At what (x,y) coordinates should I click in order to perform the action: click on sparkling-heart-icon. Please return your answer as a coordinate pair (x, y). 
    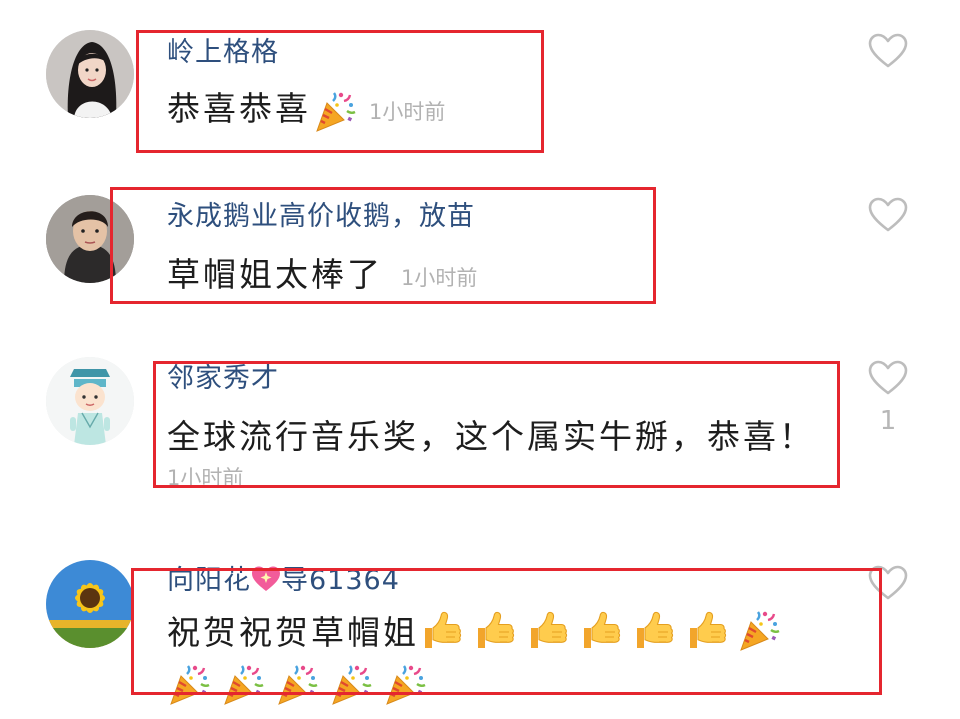
    Looking at the image, I should click on (266, 579).